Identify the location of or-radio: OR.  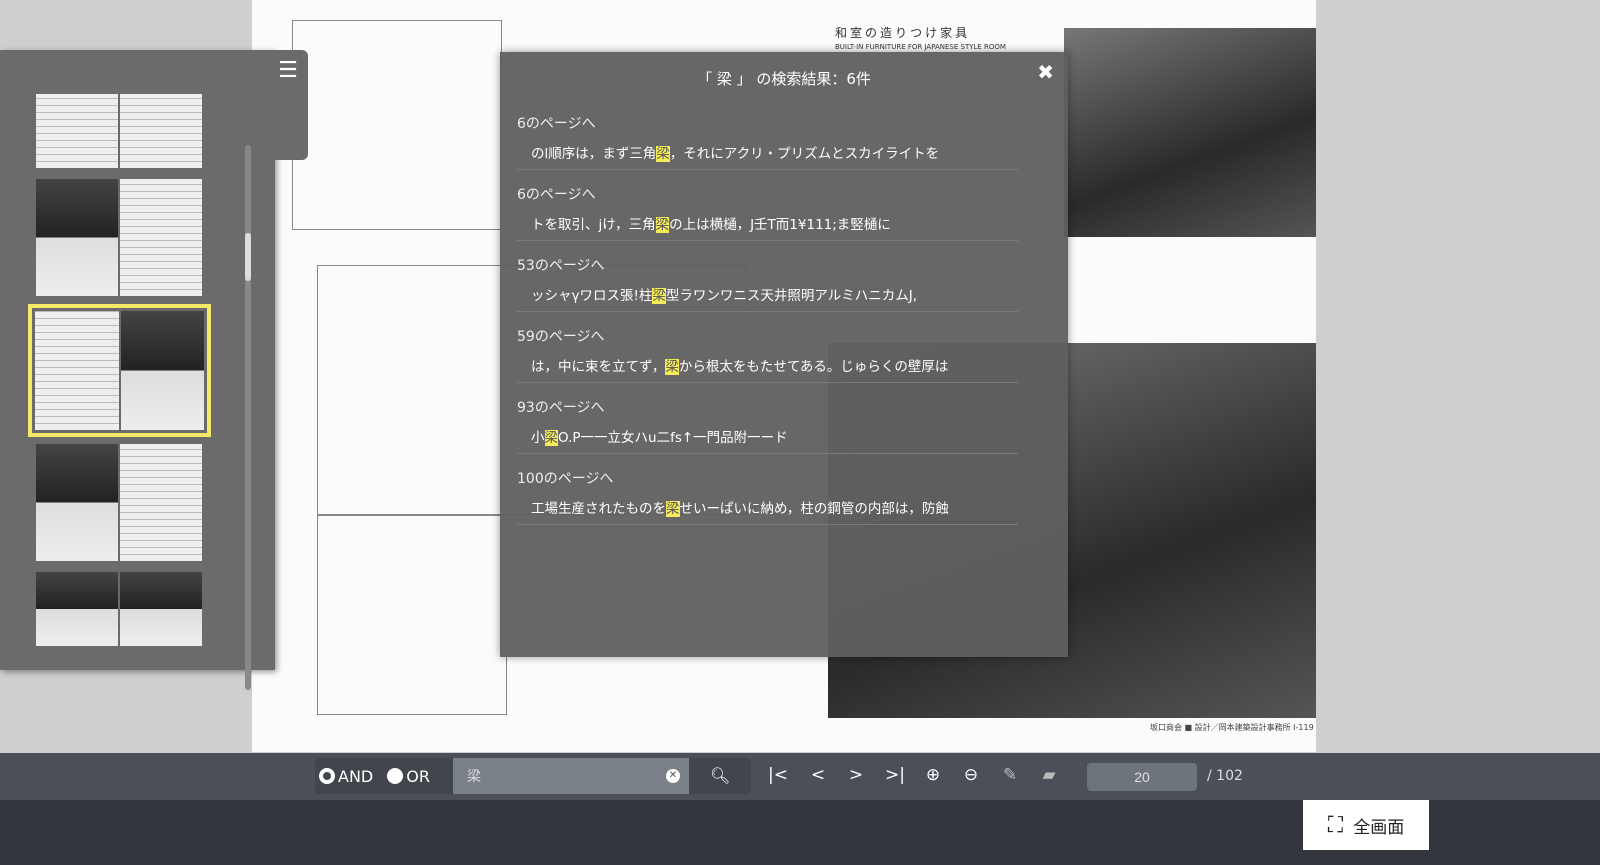
(408, 776).